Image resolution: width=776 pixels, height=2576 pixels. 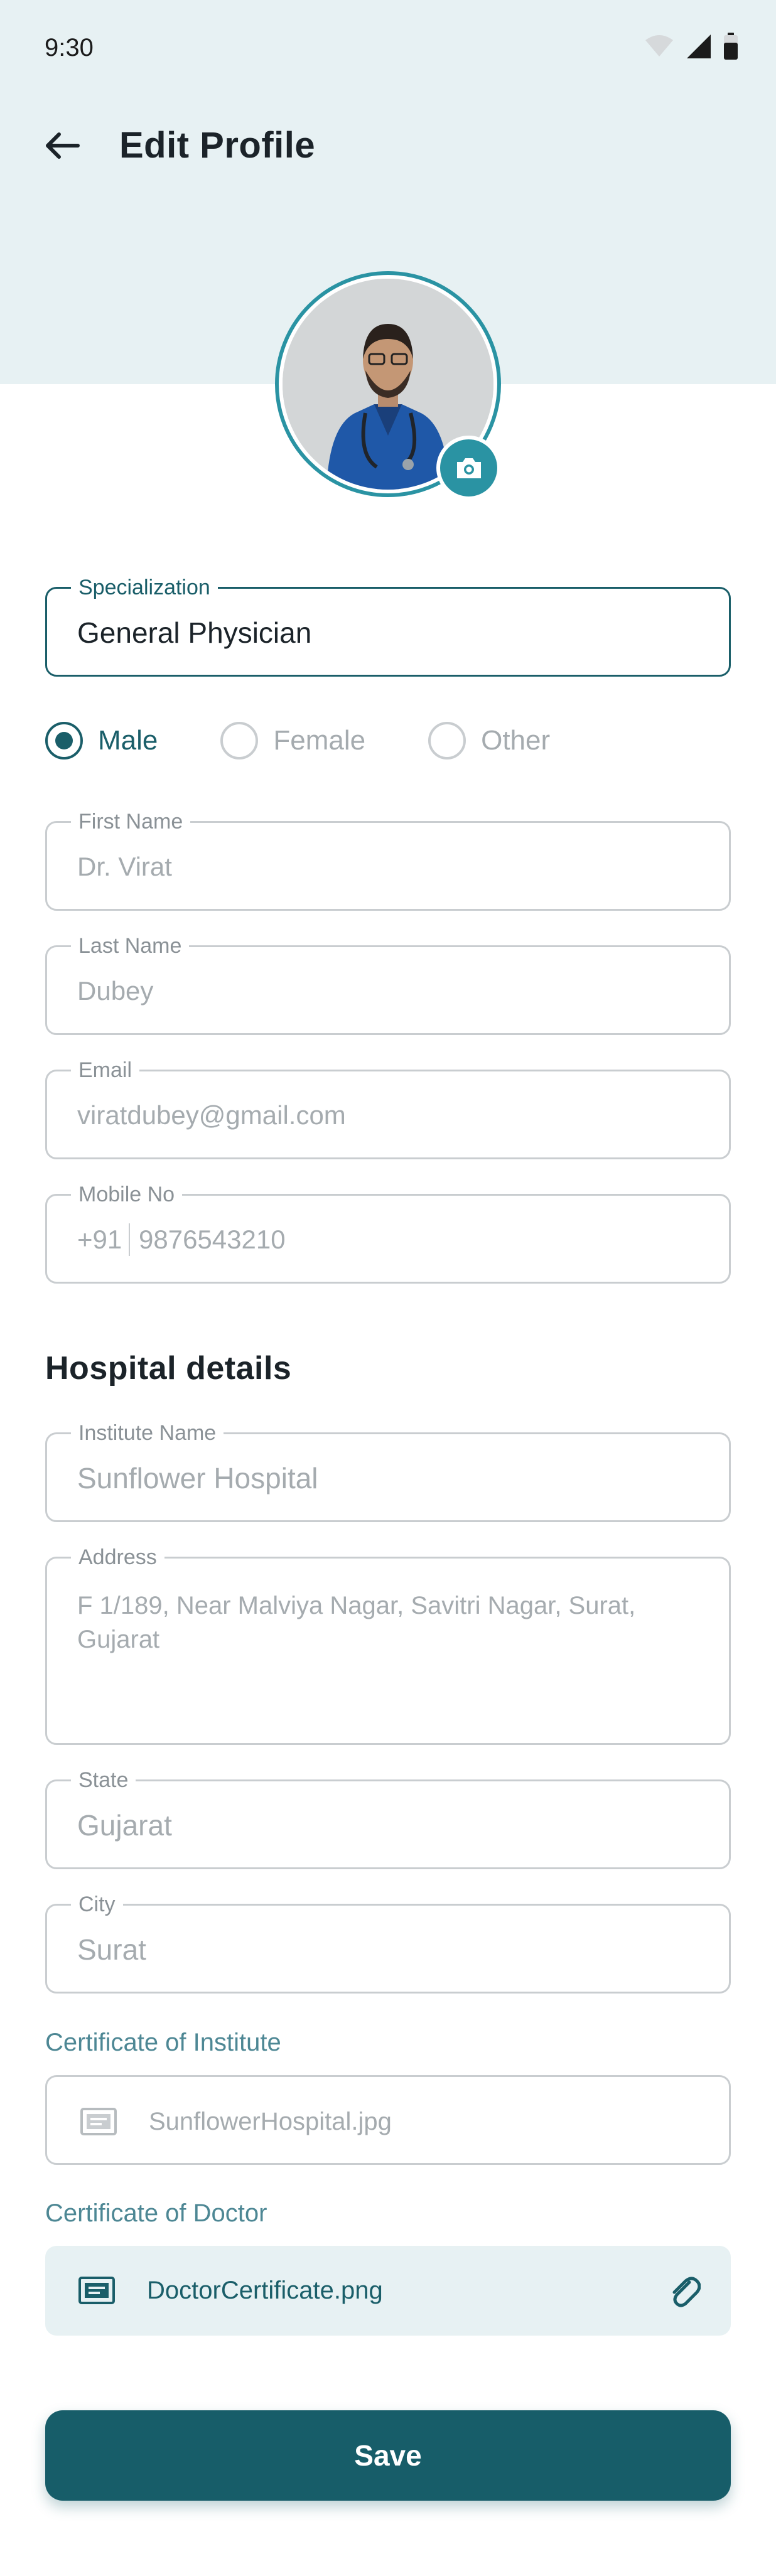 I want to click on first-name-value: Dr. Virat, so click(x=124, y=867).